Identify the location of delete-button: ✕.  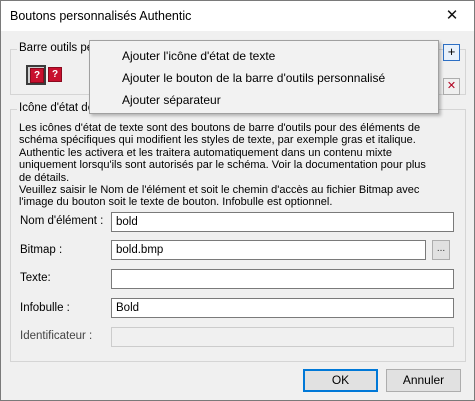
(451, 86).